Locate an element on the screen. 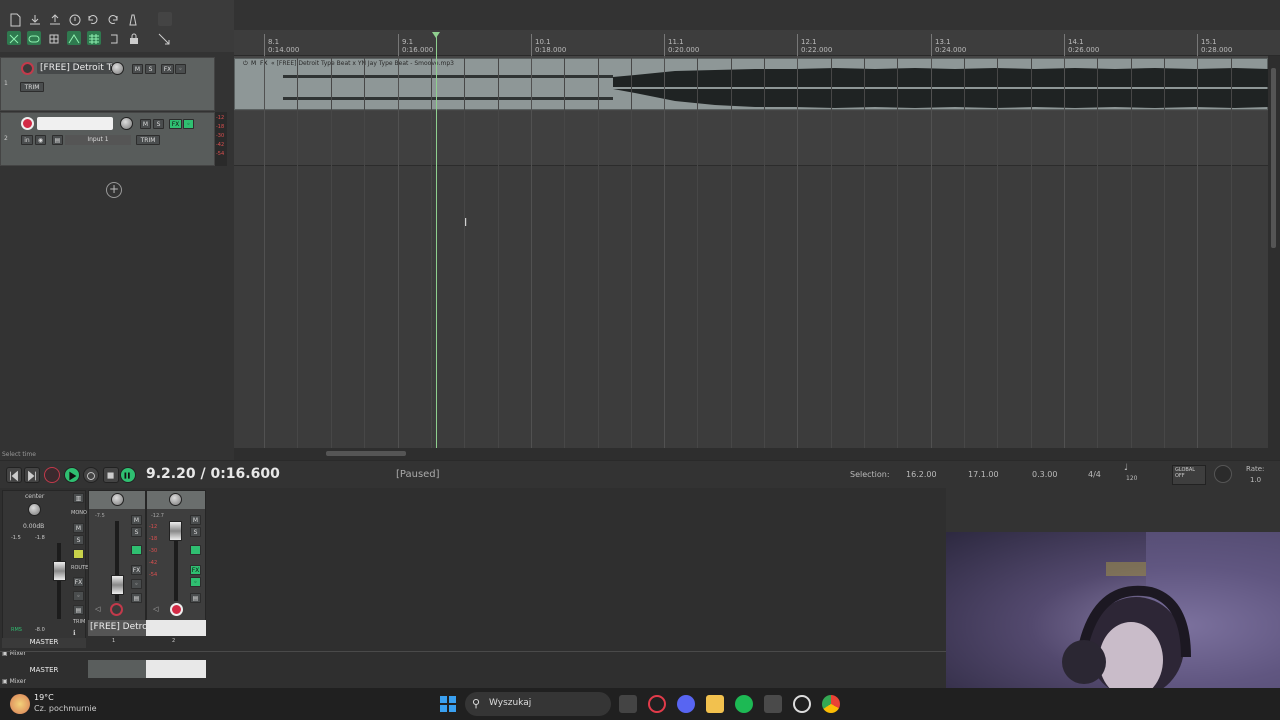  selection-length: 0.3.00 is located at coordinates (1044, 474).